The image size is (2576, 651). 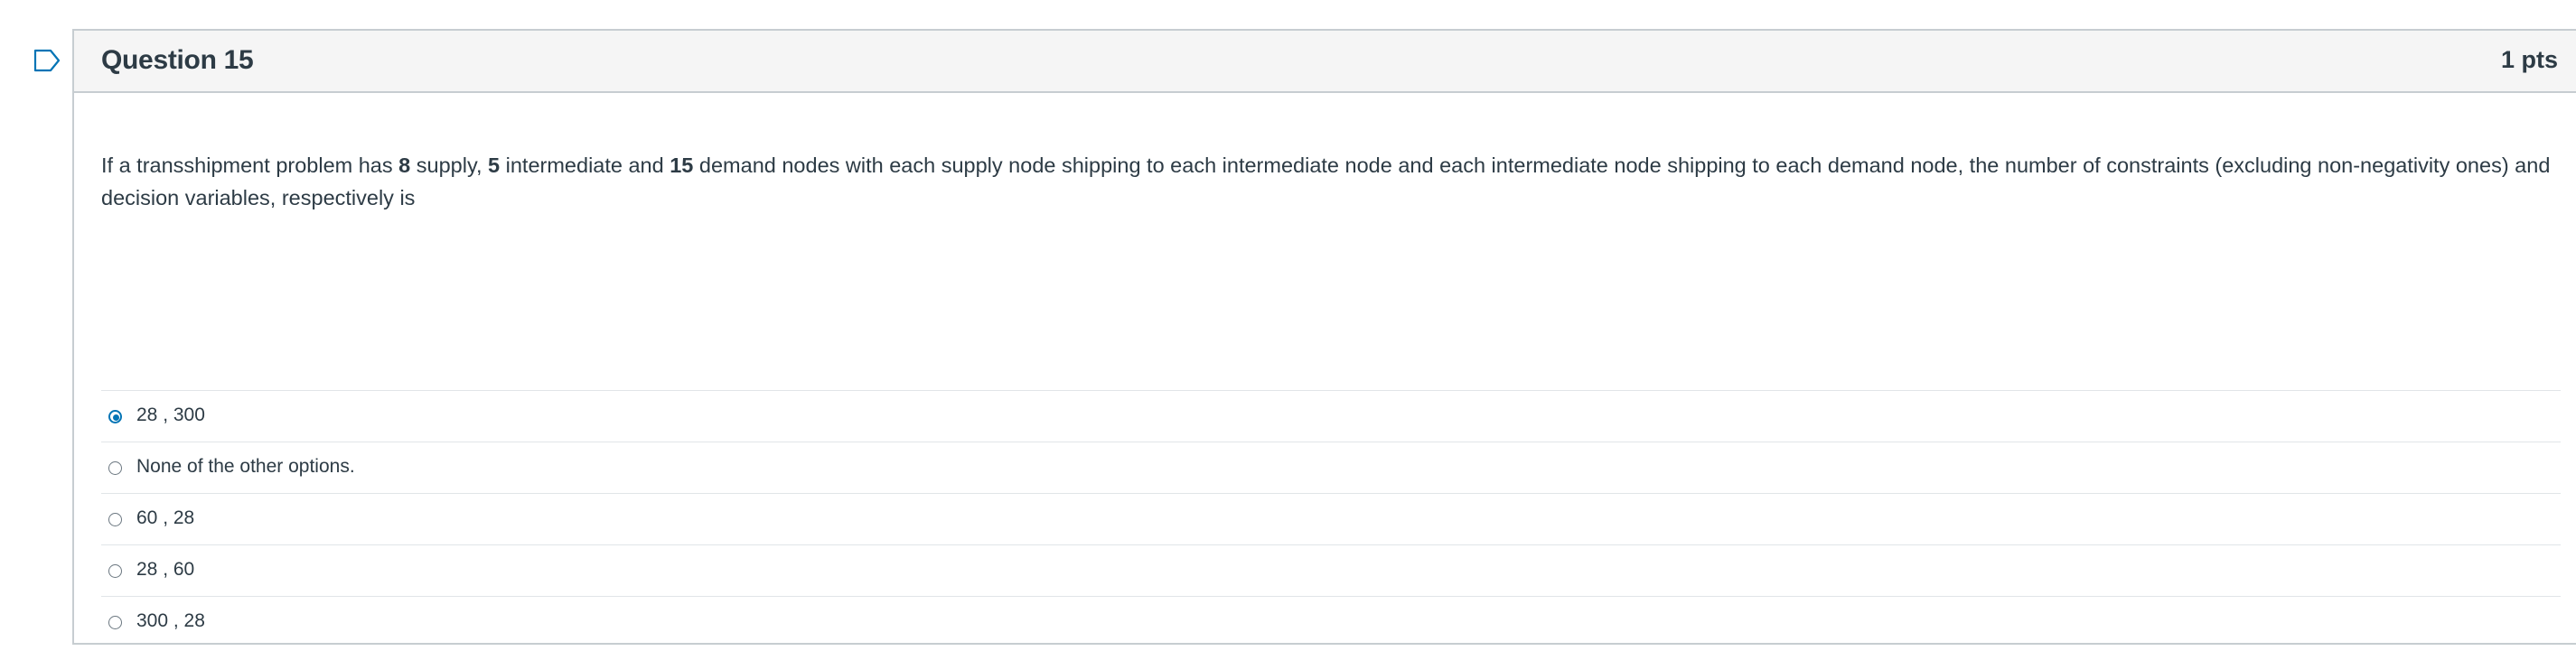 I want to click on supply-count: 8, so click(x=404, y=165).